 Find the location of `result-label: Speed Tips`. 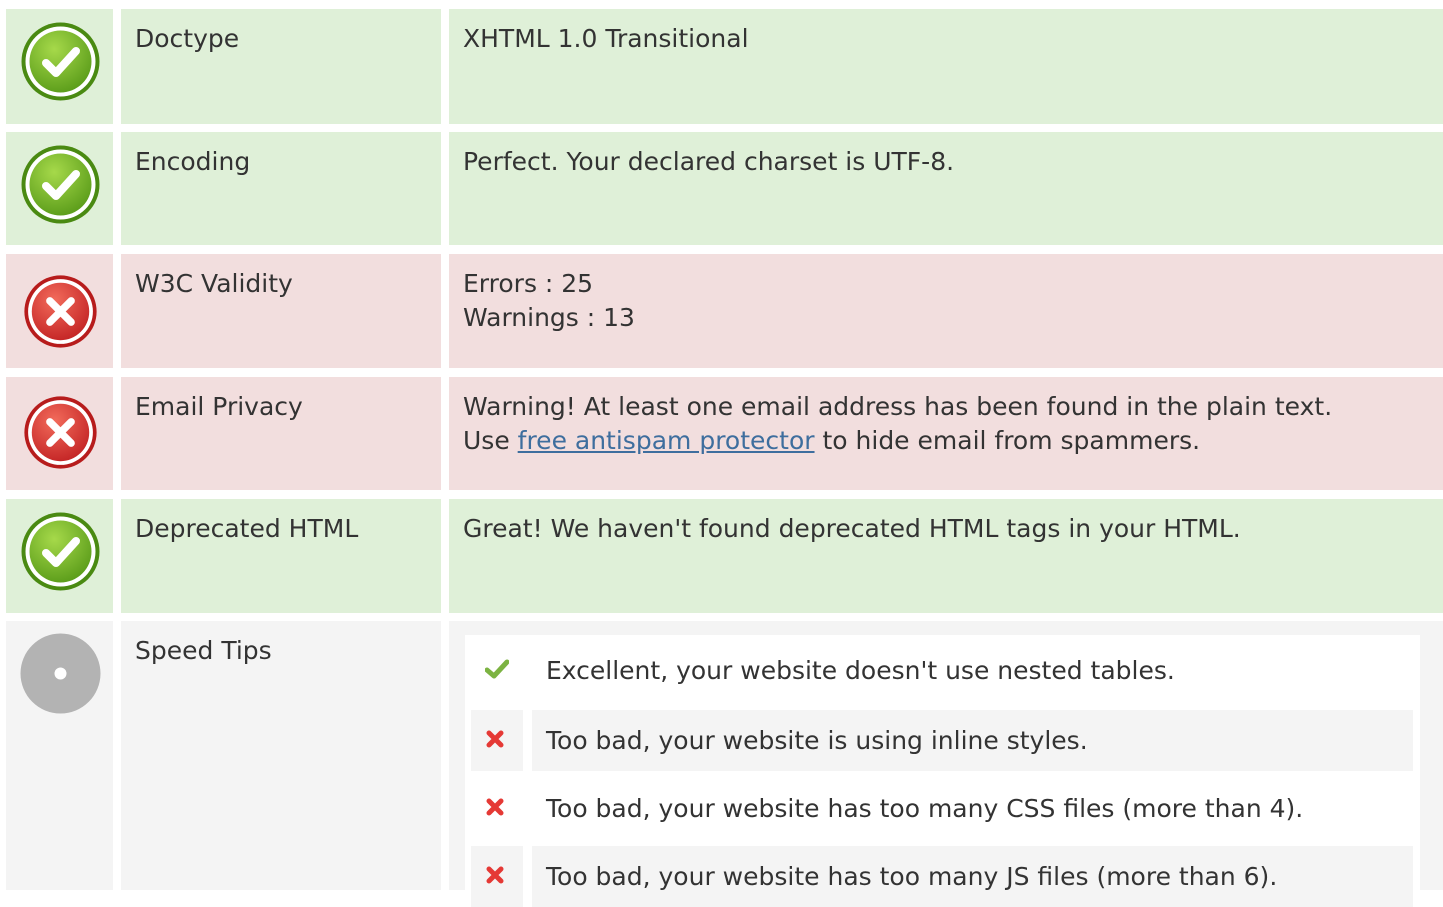

result-label: Speed Tips is located at coordinates (203, 650).